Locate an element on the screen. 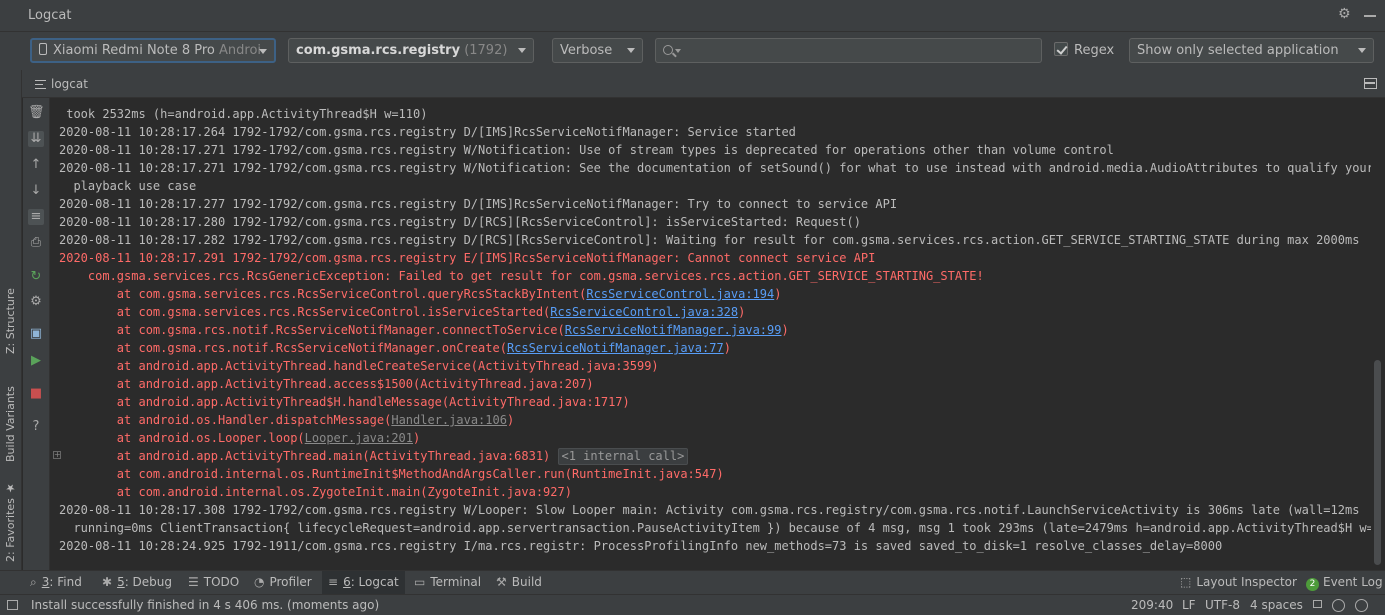  arrow-up-icon: ↑ is located at coordinates (36, 165).